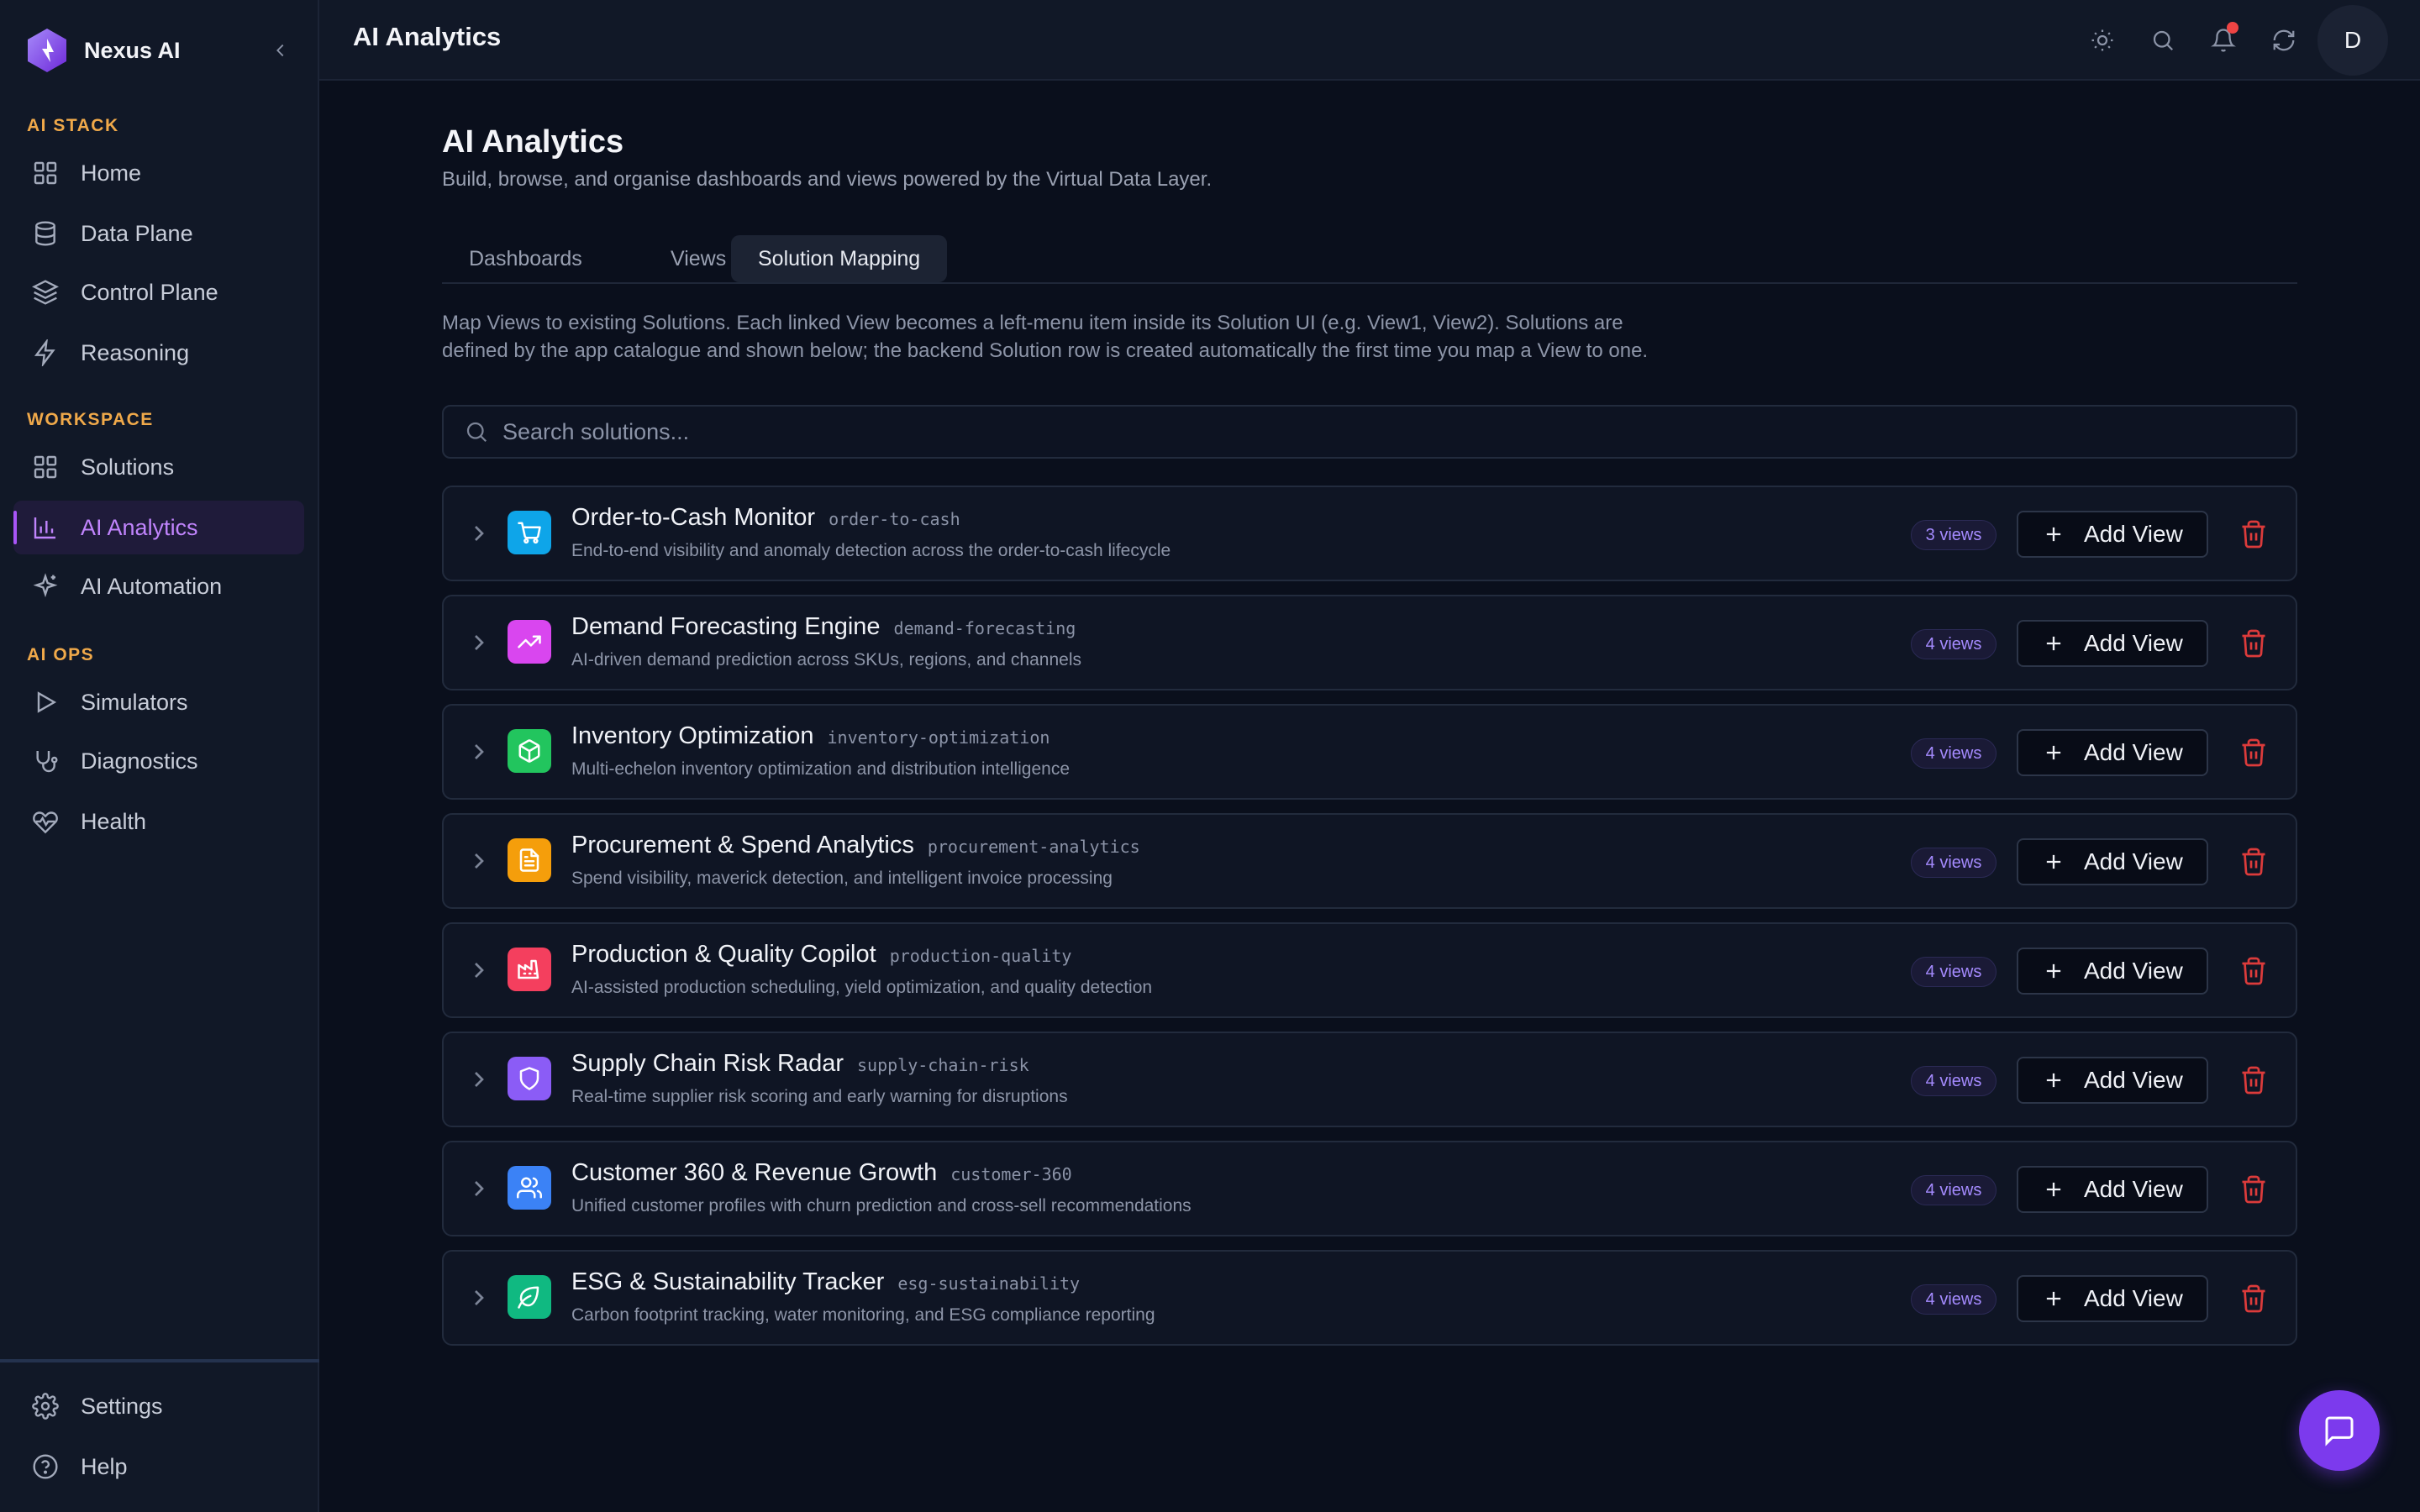 Image resolution: width=2420 pixels, height=1512 pixels. I want to click on document-icon, so click(529, 860).